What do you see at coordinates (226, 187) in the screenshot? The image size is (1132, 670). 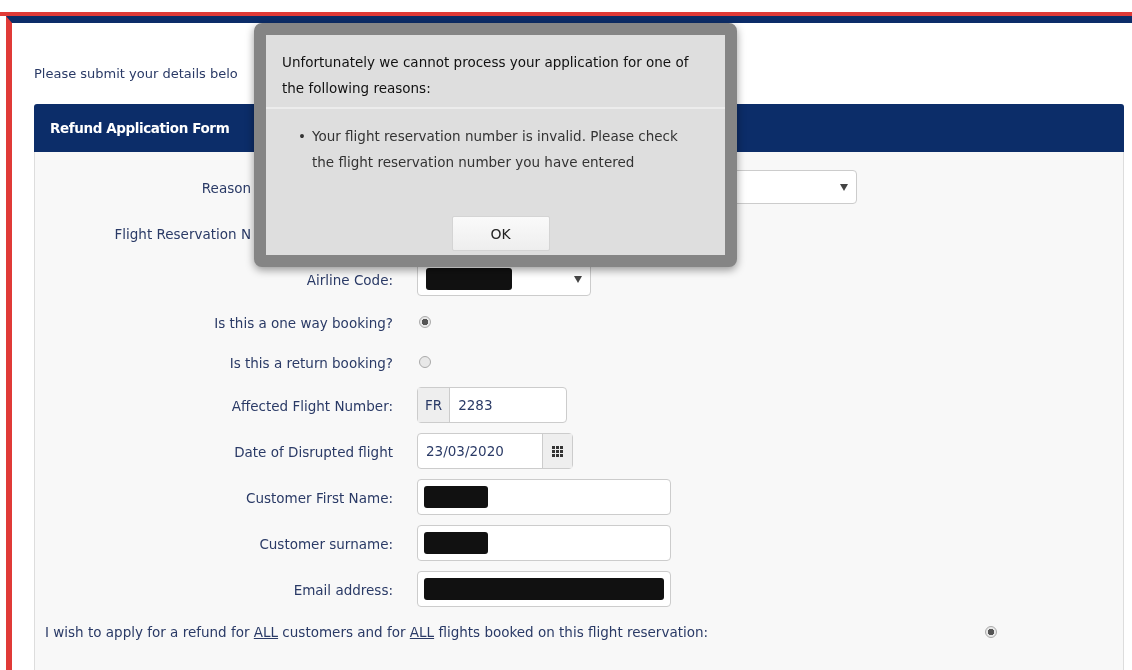 I see `field-label: Reason` at bounding box center [226, 187].